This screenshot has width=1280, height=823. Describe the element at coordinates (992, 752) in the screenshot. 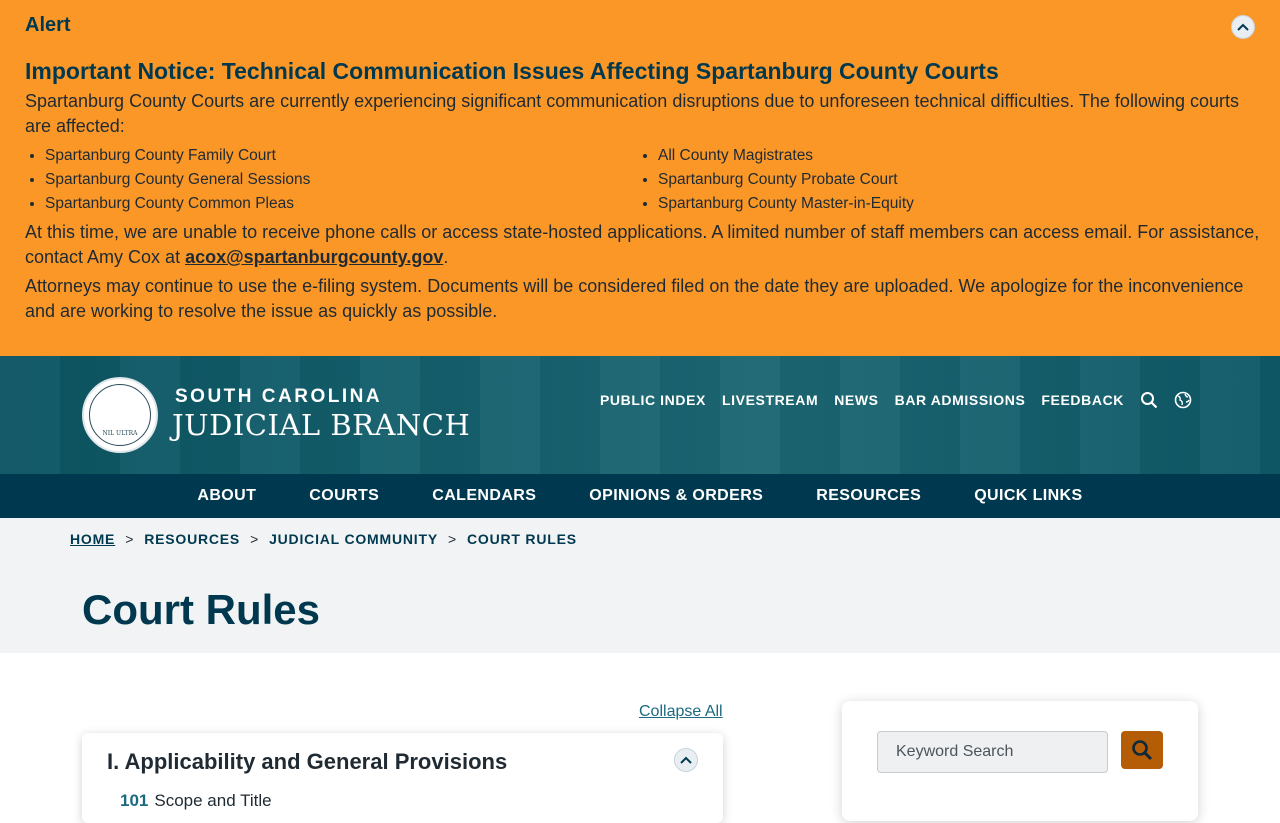

I see `keyword-search-input` at that location.